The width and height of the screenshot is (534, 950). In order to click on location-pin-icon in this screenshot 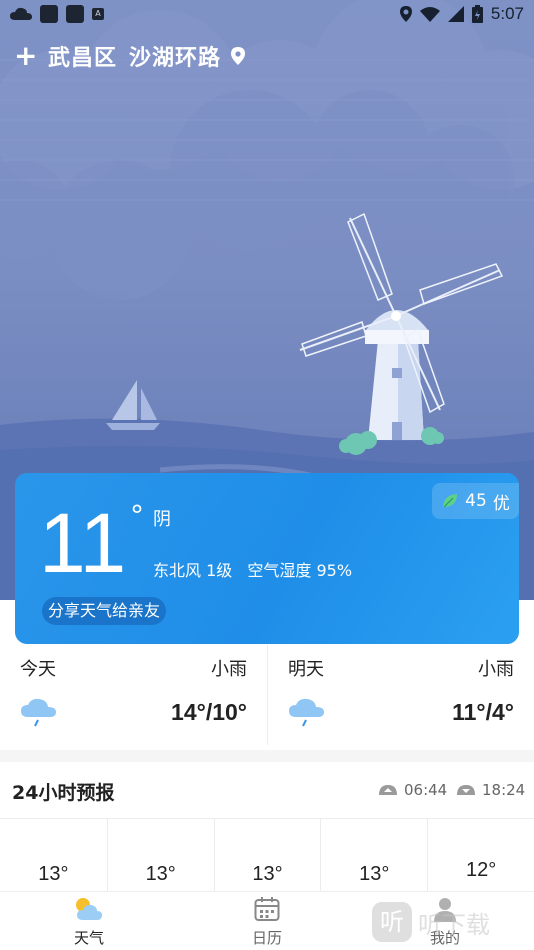, I will do `click(238, 56)`.